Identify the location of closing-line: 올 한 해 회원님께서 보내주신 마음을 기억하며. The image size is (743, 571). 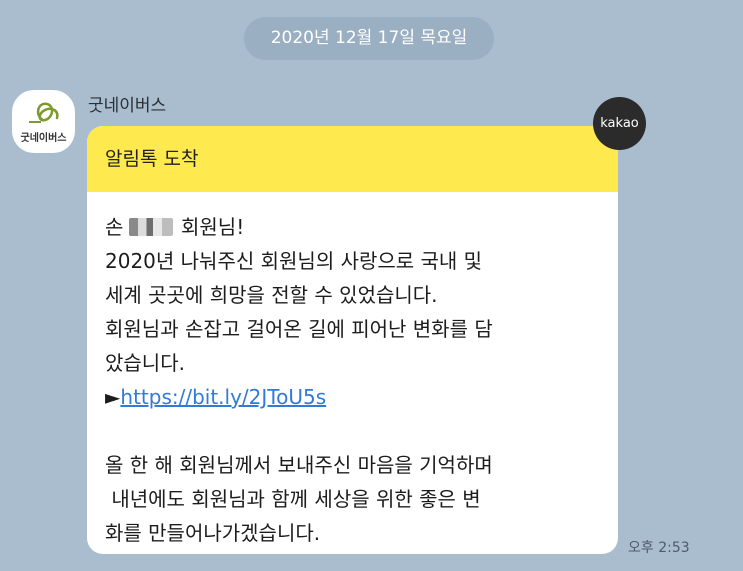
(299, 465).